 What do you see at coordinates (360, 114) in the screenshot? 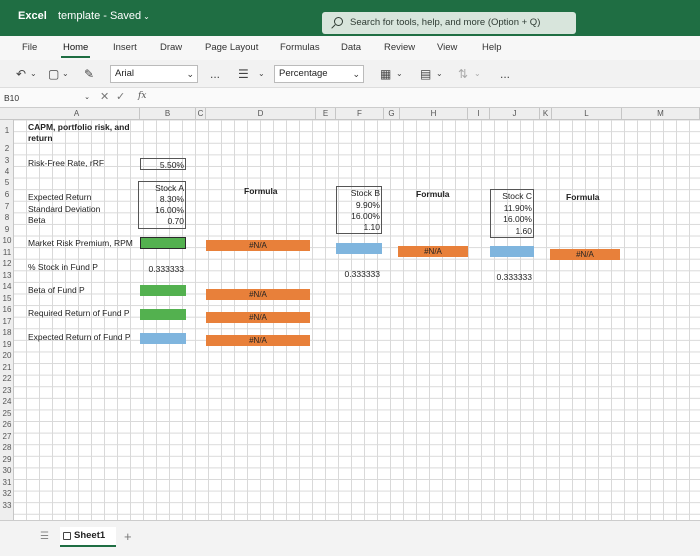
I see `column-header-f: F` at bounding box center [360, 114].